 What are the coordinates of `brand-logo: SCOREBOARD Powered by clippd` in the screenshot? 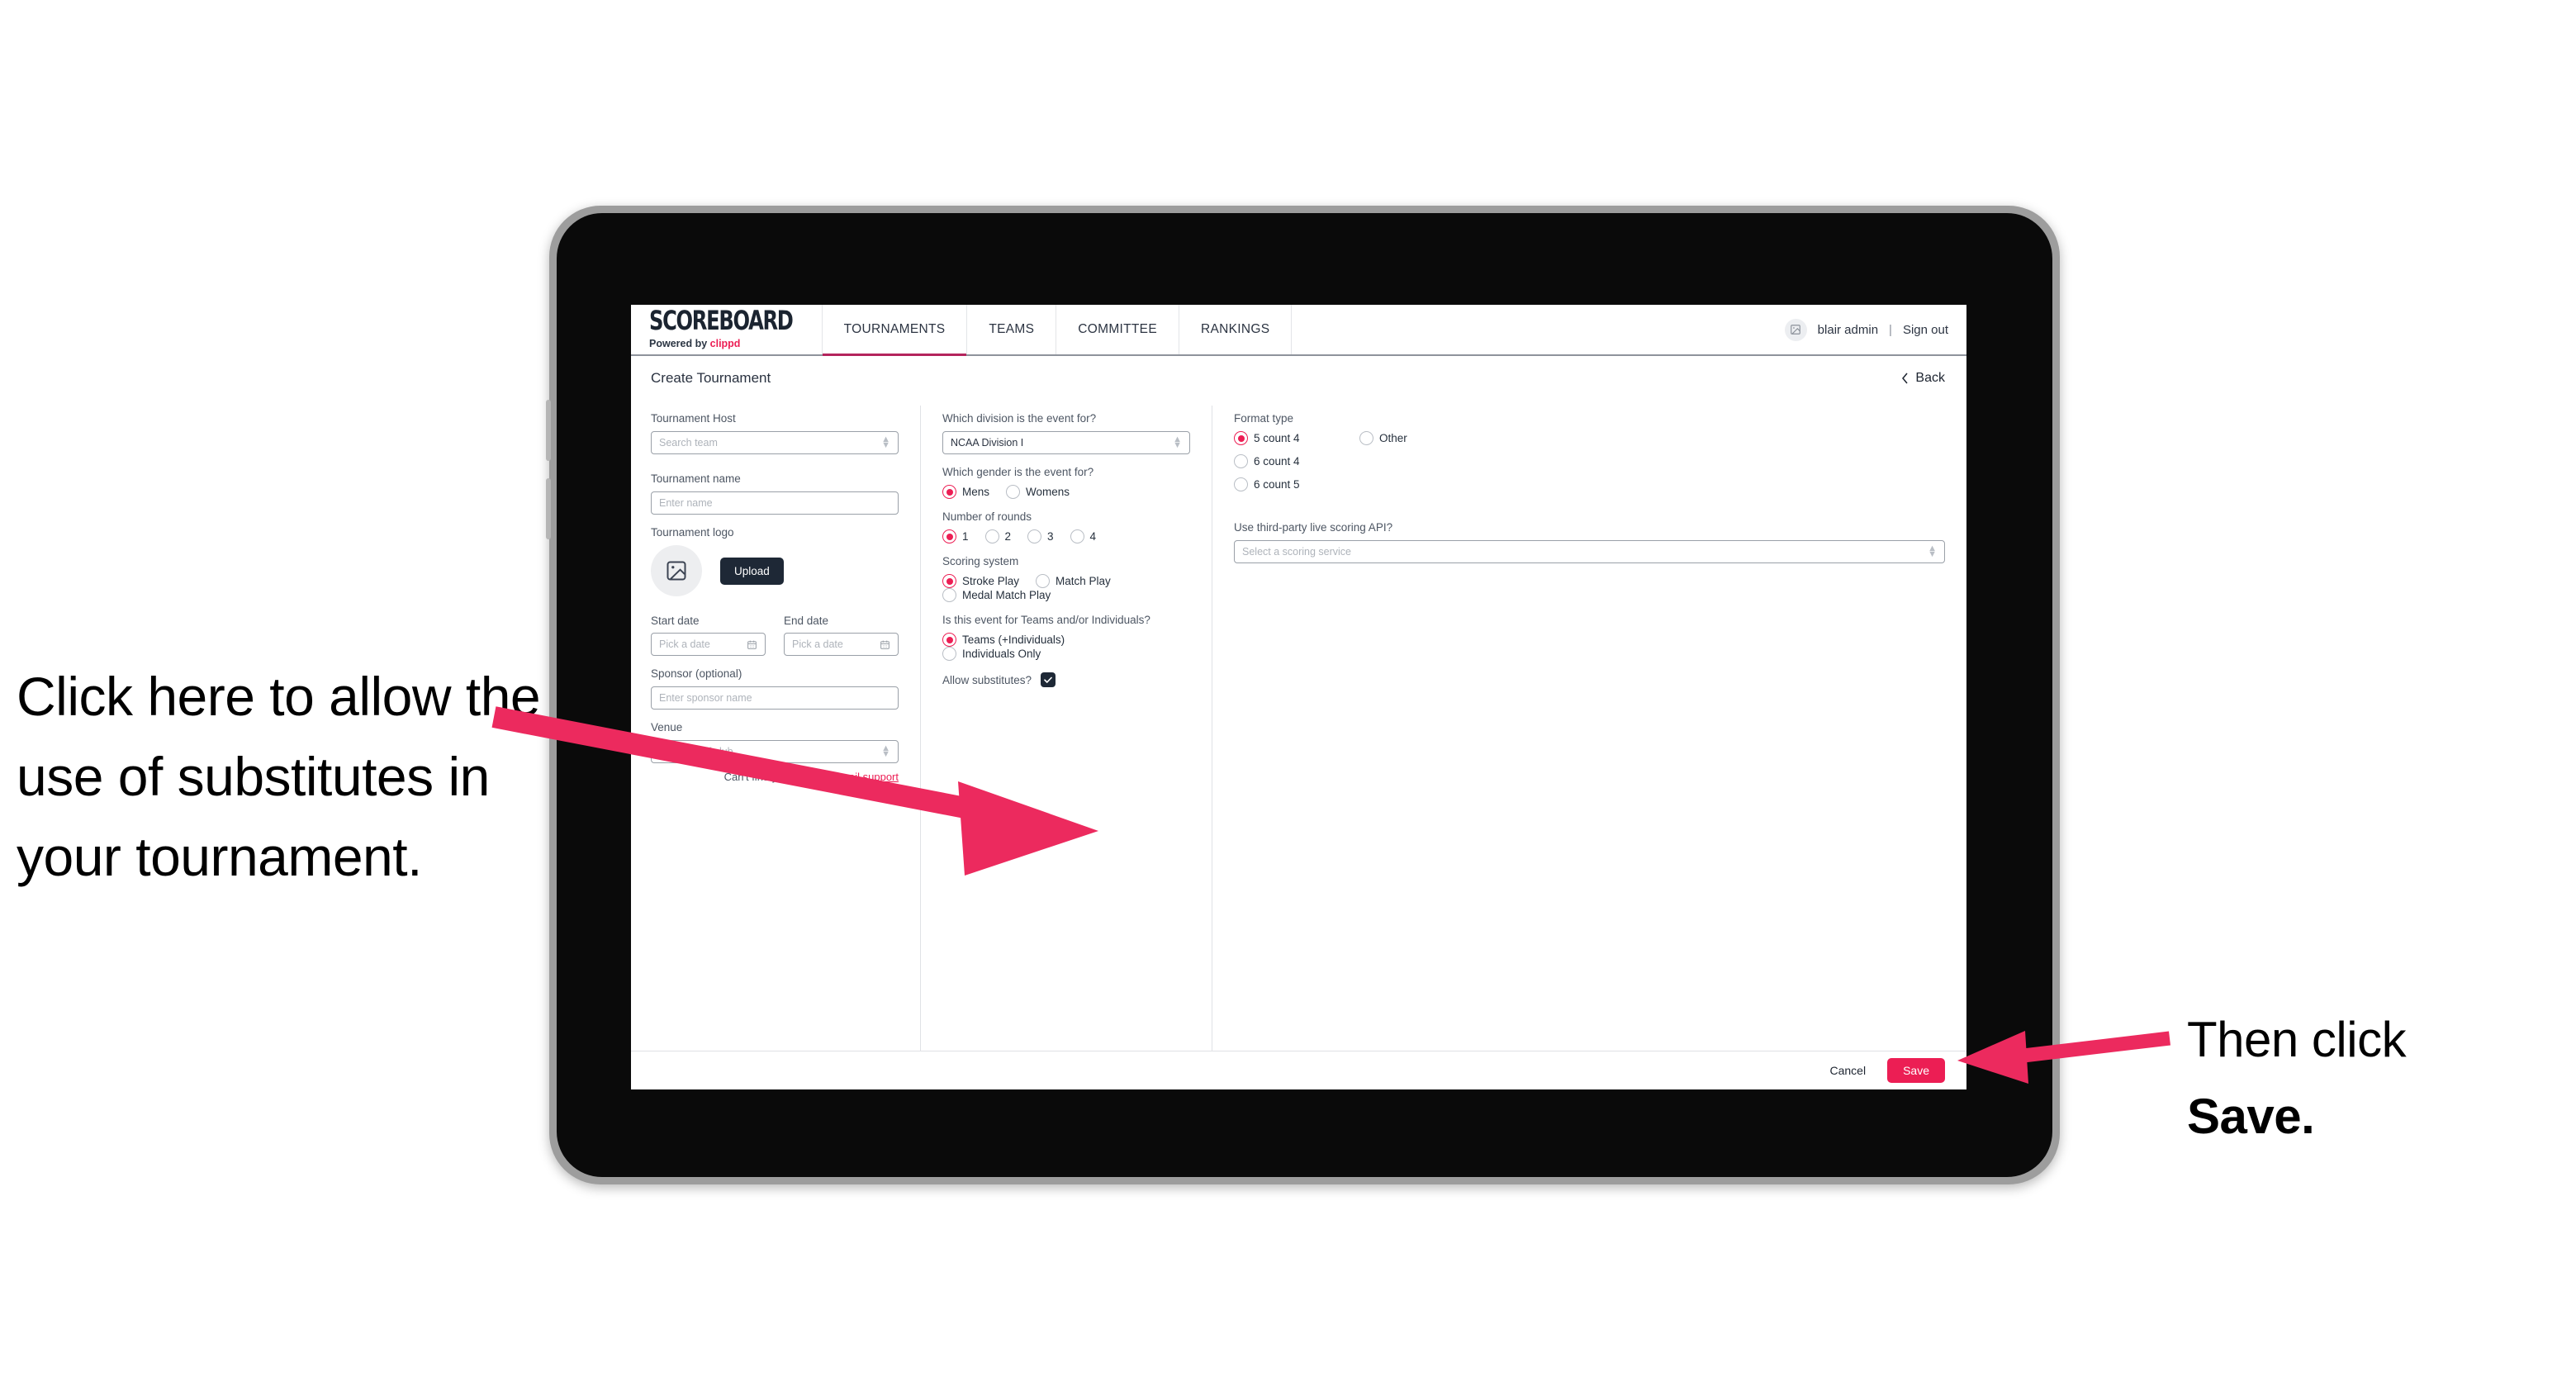 It's located at (727, 329).